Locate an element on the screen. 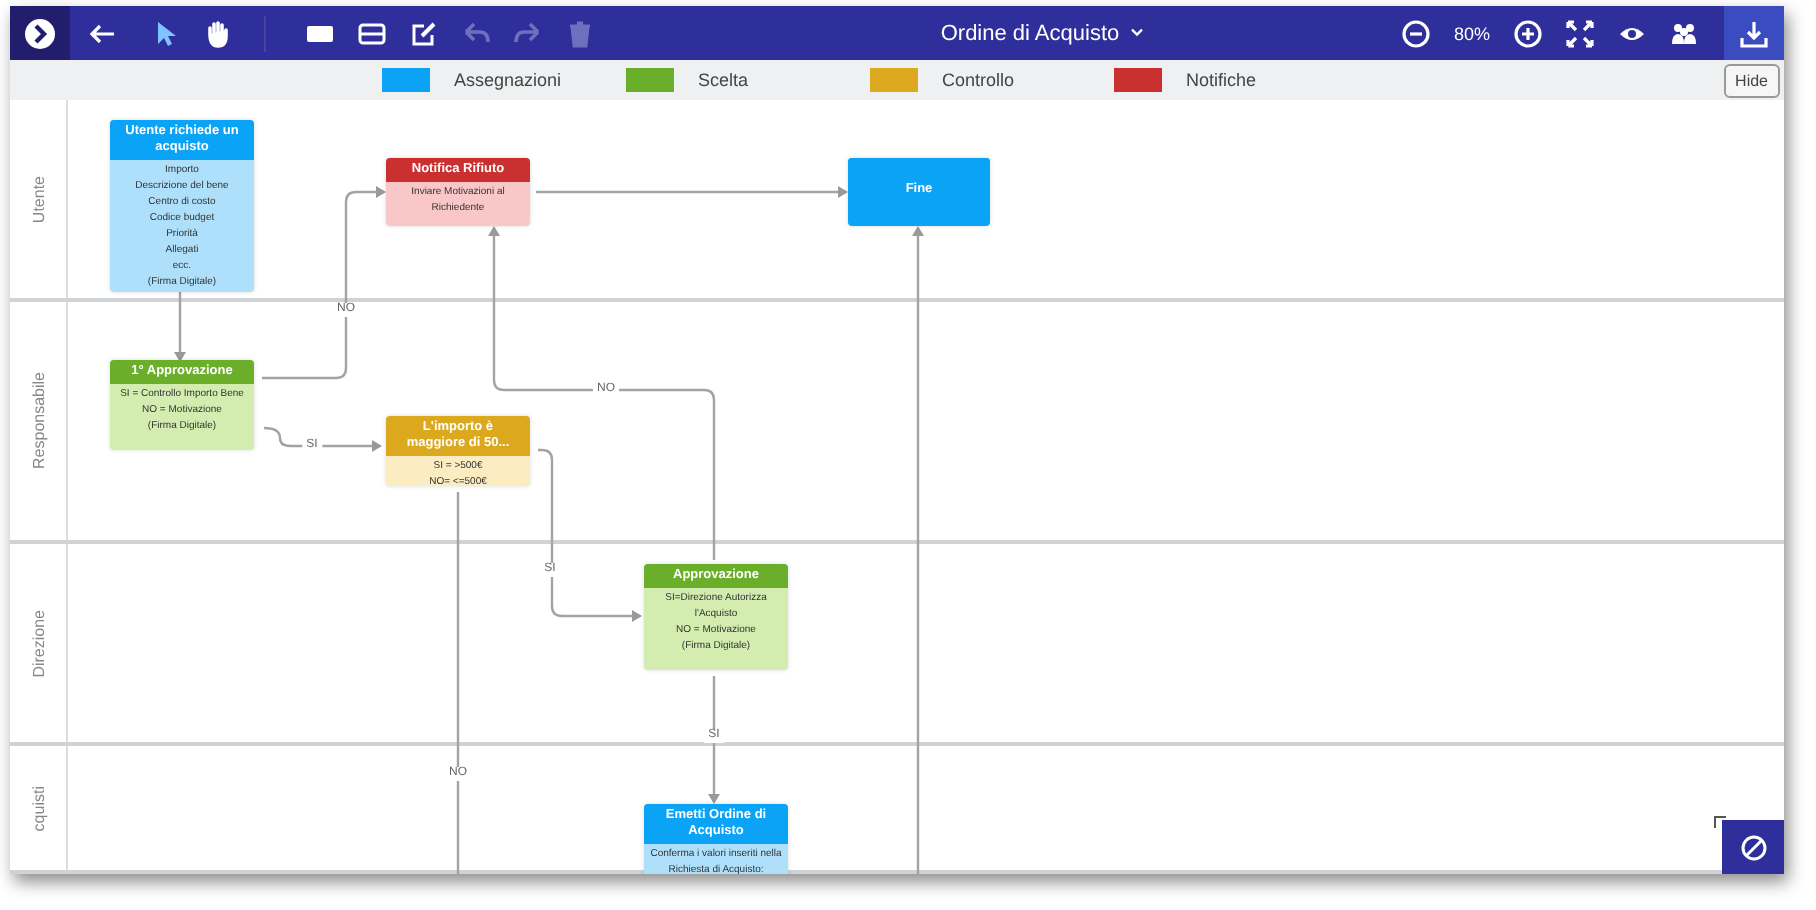 The height and width of the screenshot is (910, 1816). download-button is located at coordinates (1754, 33).